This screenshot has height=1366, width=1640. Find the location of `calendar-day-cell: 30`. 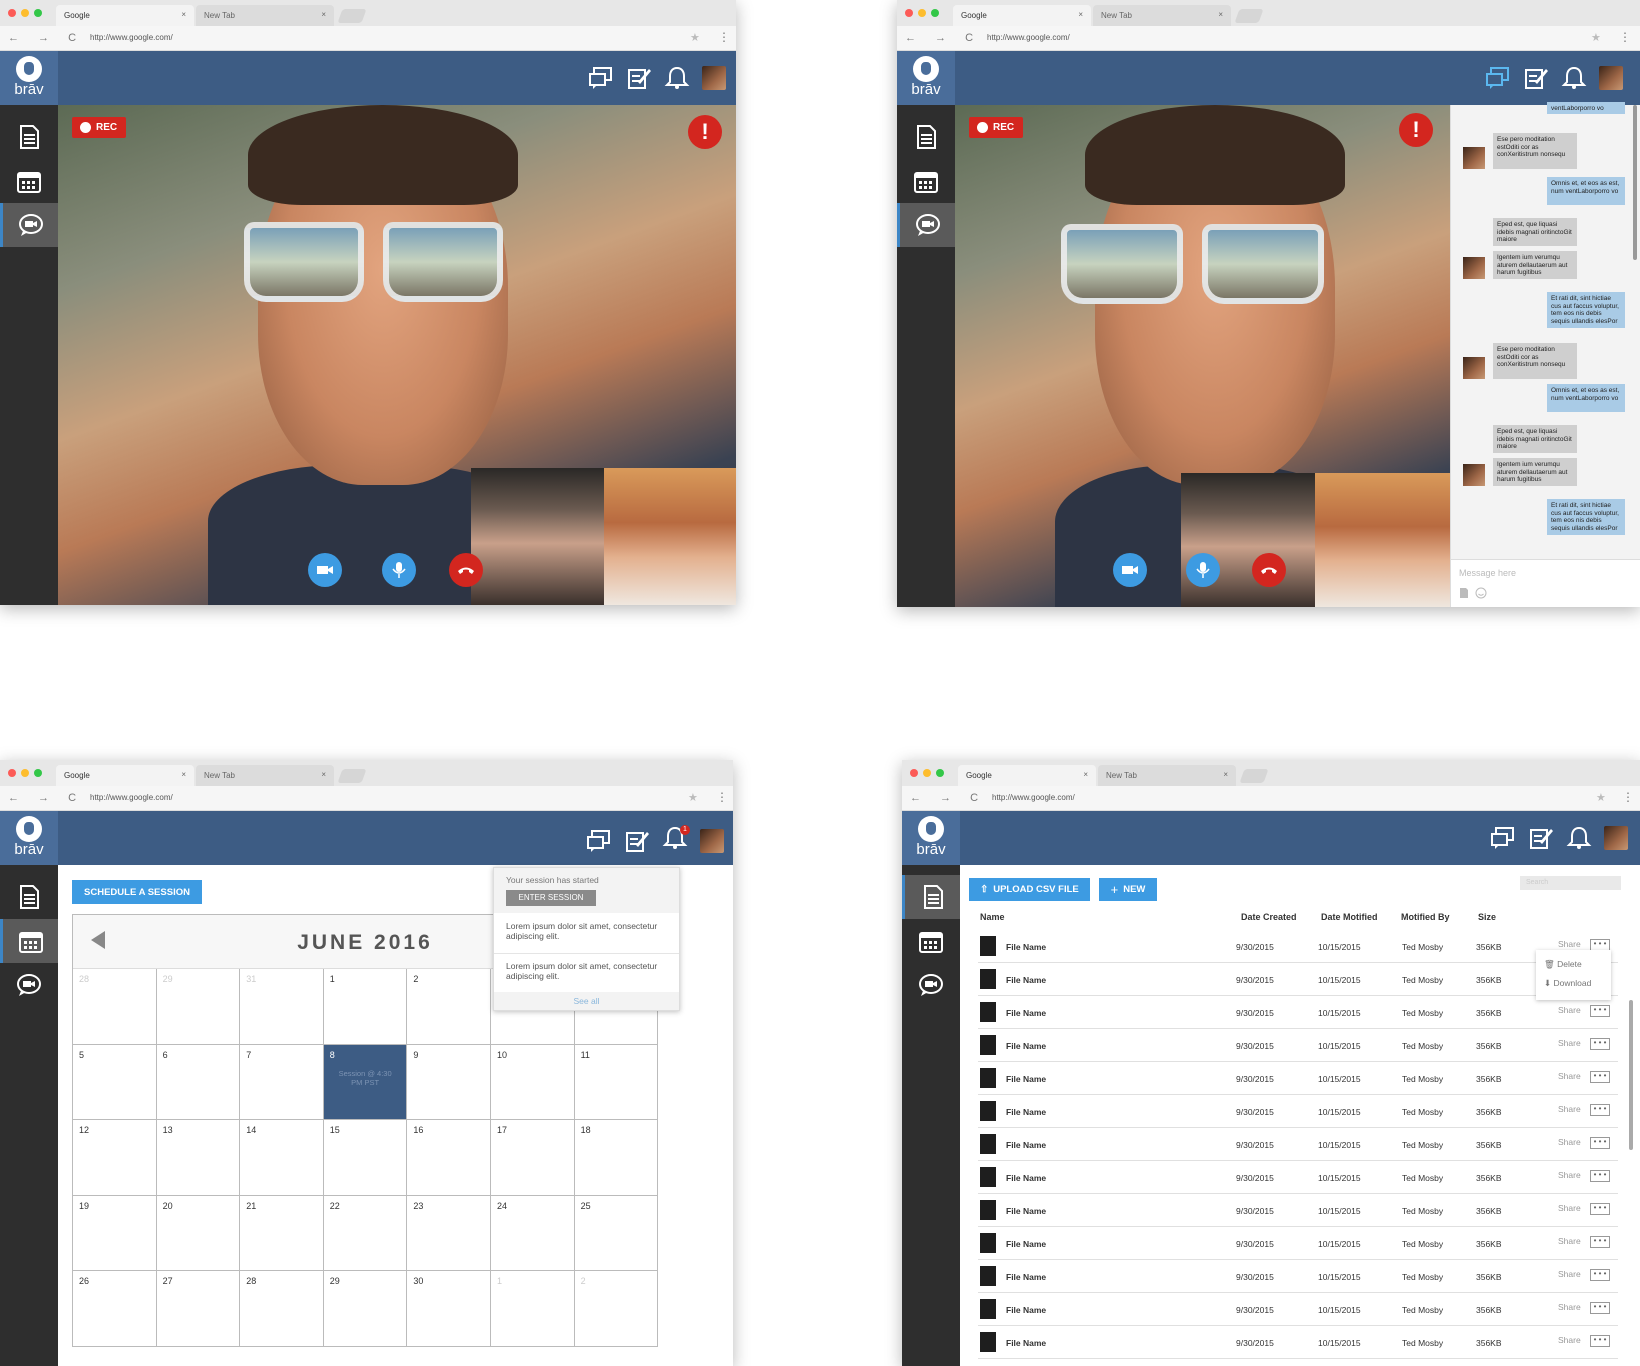

calendar-day-cell: 30 is located at coordinates (449, 1309).